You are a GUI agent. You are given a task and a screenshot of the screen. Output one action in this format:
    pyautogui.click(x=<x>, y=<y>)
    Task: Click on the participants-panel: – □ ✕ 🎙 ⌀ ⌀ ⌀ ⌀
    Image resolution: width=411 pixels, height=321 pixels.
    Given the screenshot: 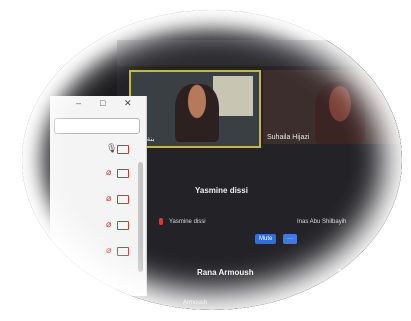 What is the action you would take?
    pyautogui.click(x=98, y=196)
    